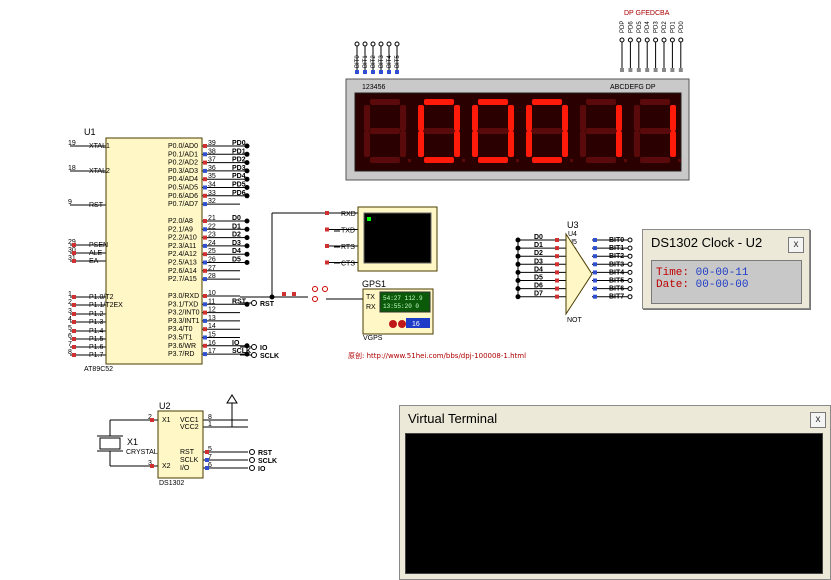 Image resolution: width=831 pixels, height=580 pixels. What do you see at coordinates (212, 151) in the screenshot?
I see `p0-pin-num: 38` at bounding box center [212, 151].